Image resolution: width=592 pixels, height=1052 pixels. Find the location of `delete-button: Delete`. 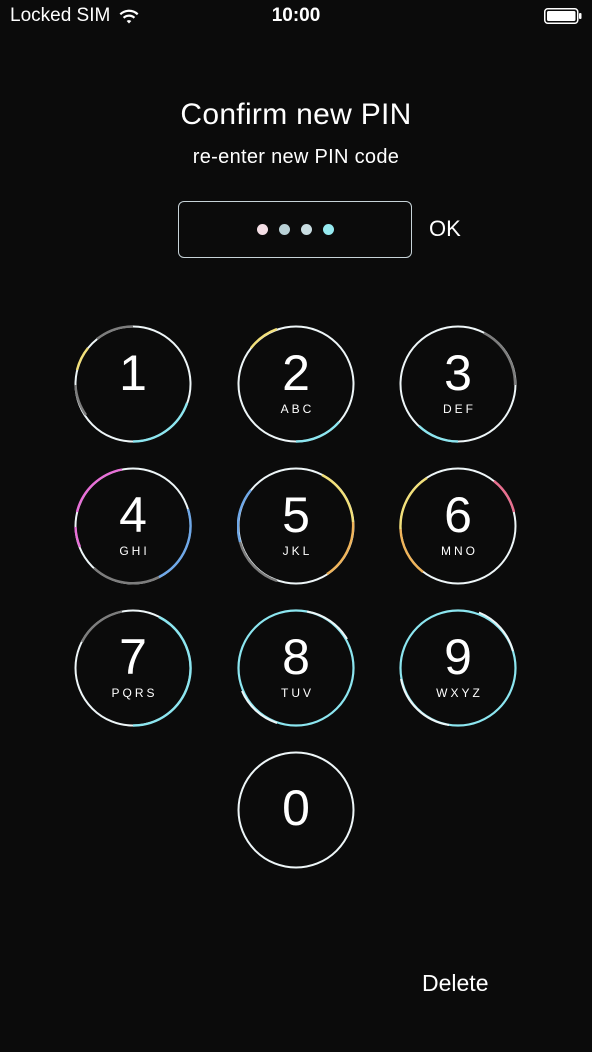

delete-button: Delete is located at coordinates (455, 983).